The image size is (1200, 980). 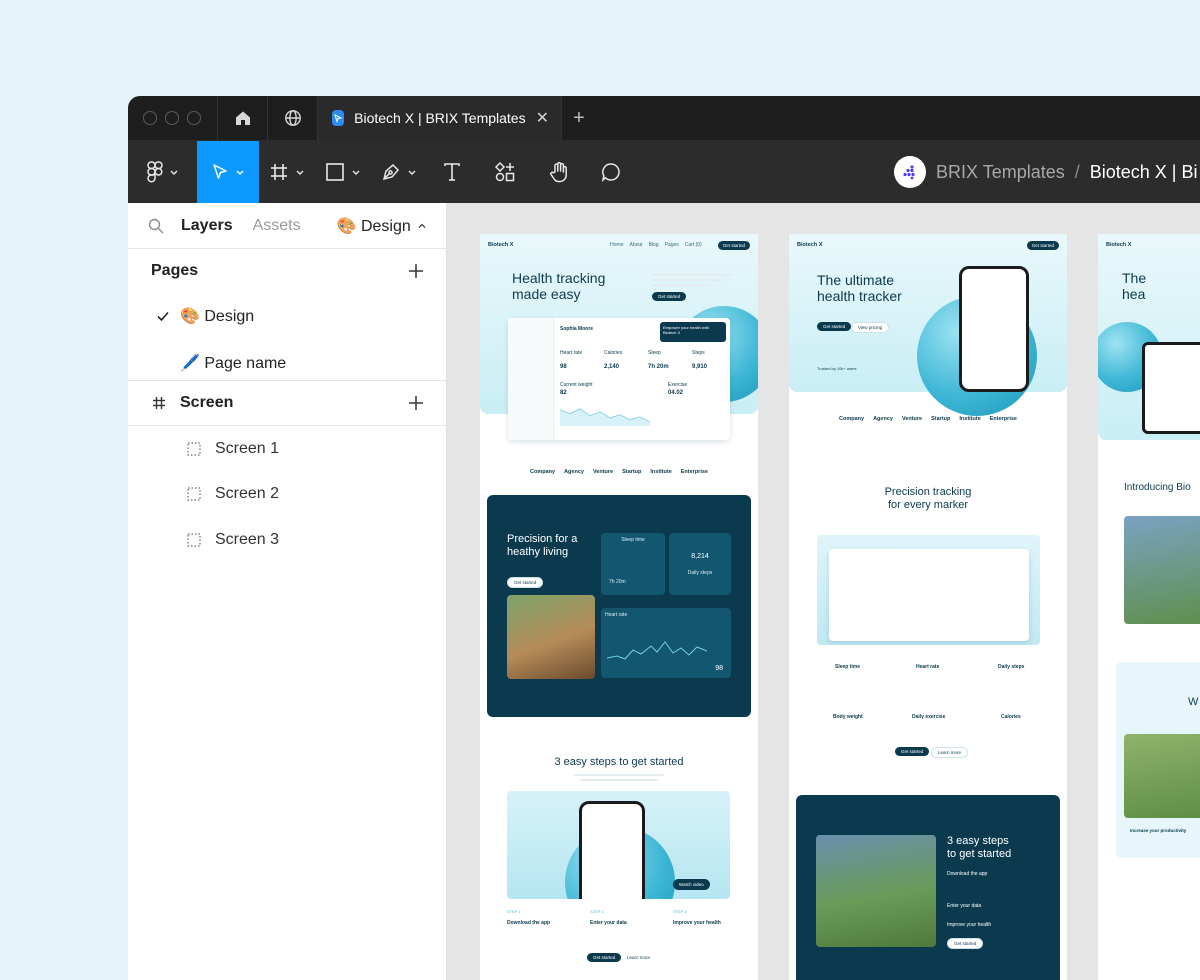 What do you see at coordinates (233, 363) in the screenshot?
I see `page-item-label: 🖊️ Page name` at bounding box center [233, 363].